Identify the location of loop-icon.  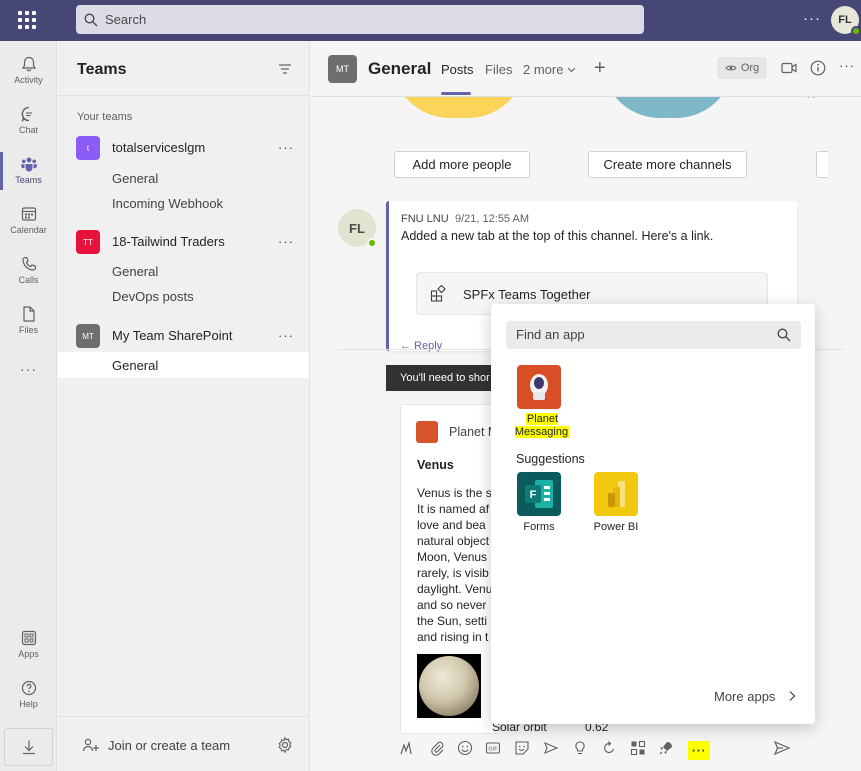
(609, 747).